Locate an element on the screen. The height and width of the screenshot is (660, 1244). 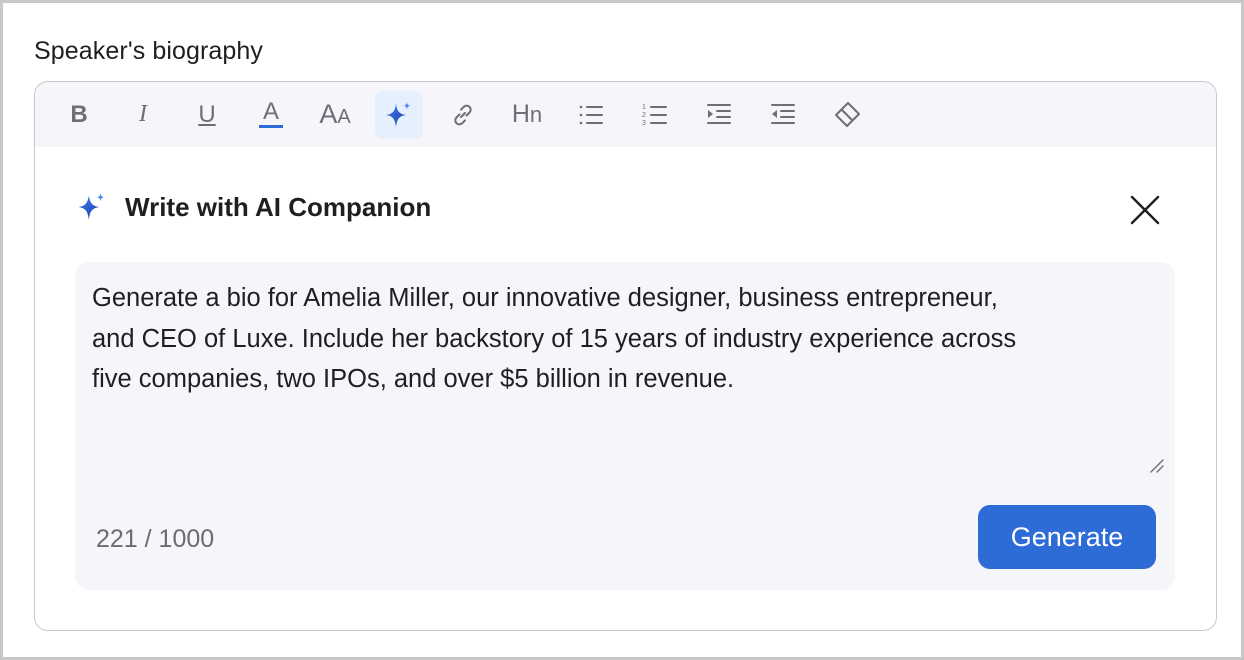
character-count: 221 / 1000 is located at coordinates (155, 539).